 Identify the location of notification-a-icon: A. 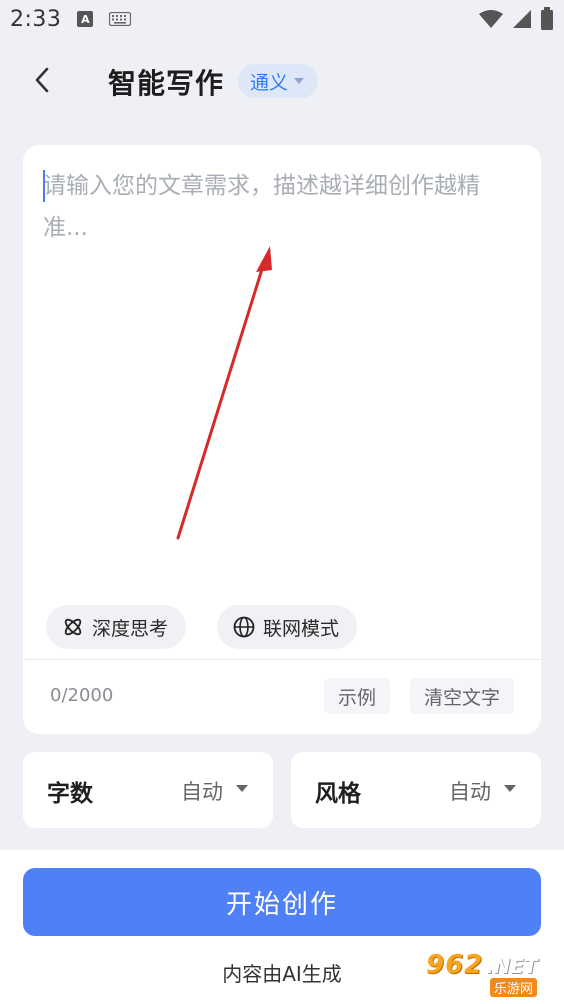
(85, 19).